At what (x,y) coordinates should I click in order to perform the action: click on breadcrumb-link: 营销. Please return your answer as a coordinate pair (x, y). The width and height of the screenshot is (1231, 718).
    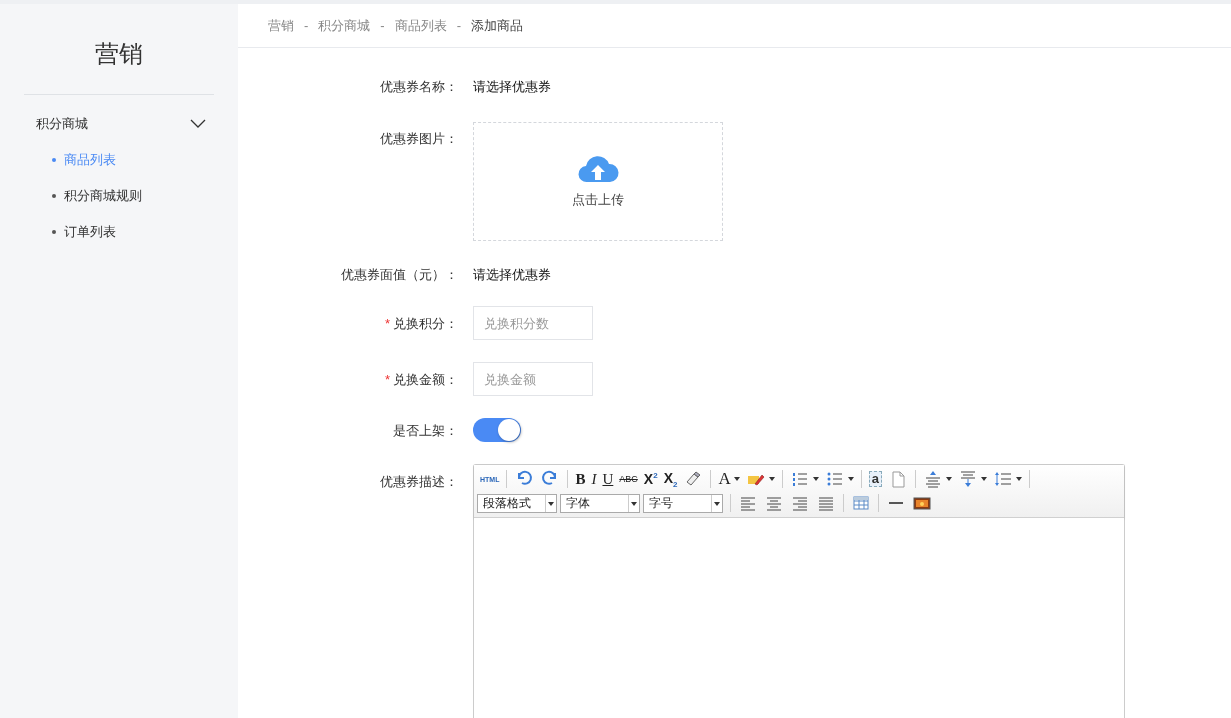
    Looking at the image, I should click on (281, 25).